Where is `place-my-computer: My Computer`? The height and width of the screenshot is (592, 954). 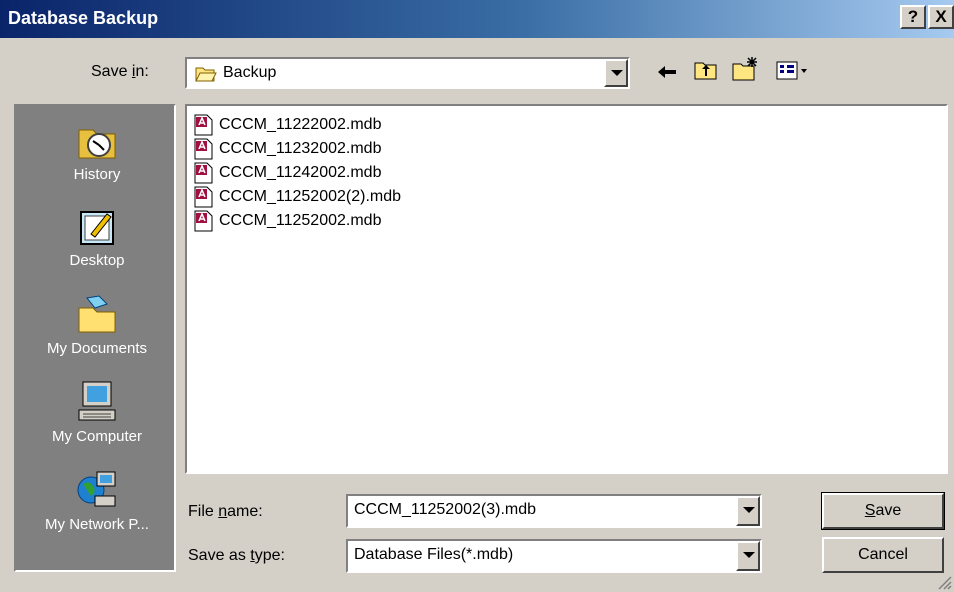
place-my-computer: My Computer is located at coordinates (97, 412).